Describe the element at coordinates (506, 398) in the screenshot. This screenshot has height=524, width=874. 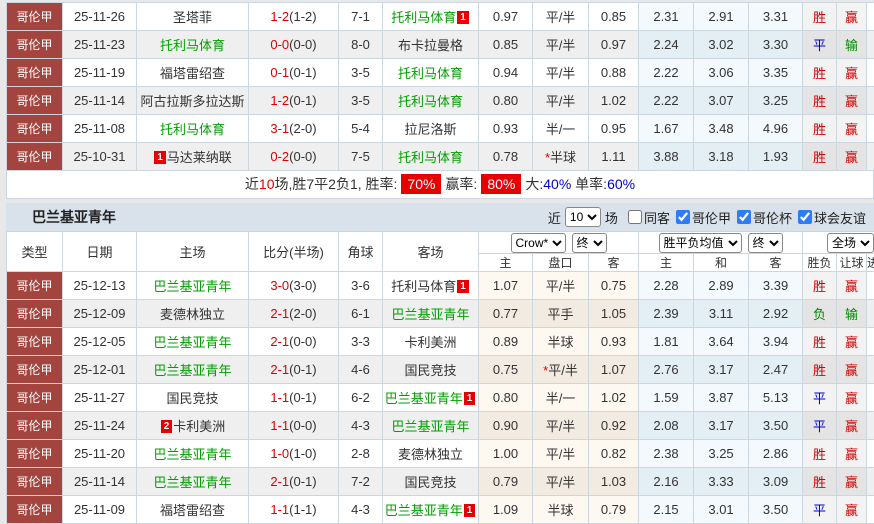
I see `asian-home-odds-cell: 0.80` at that location.